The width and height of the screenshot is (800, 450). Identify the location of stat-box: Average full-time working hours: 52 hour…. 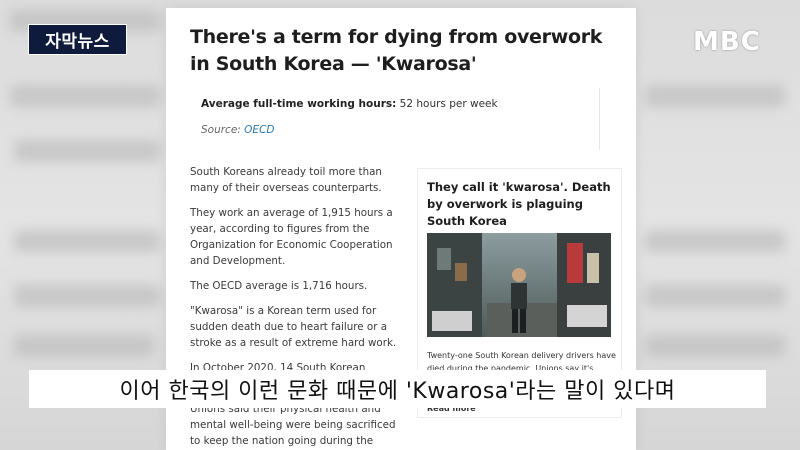
(395, 119).